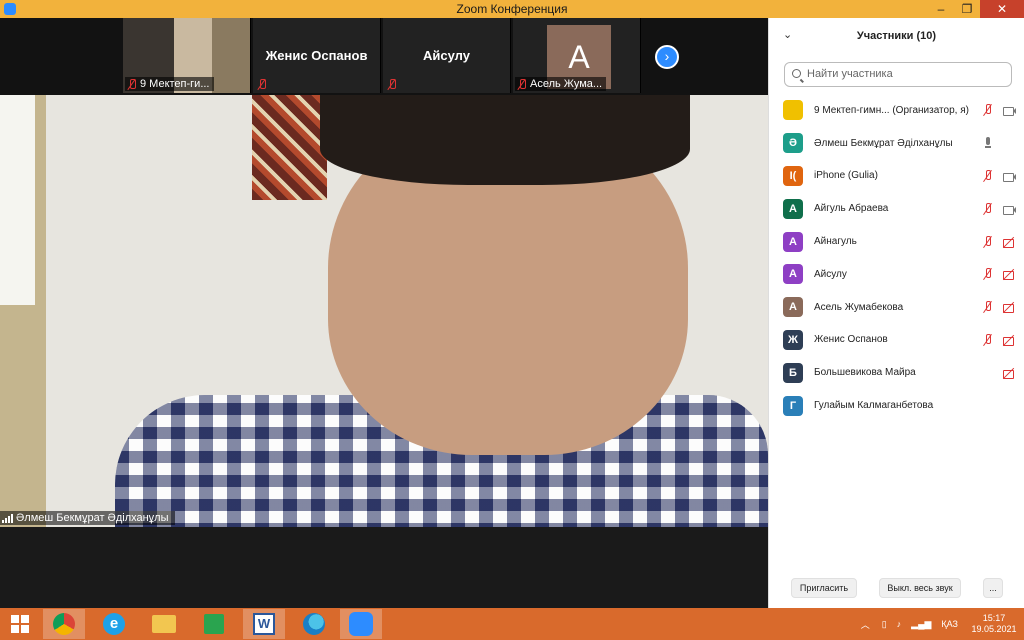 This screenshot has width=1024, height=640. I want to click on participant-name: Гулайым Калмаганбетова, so click(874, 406).